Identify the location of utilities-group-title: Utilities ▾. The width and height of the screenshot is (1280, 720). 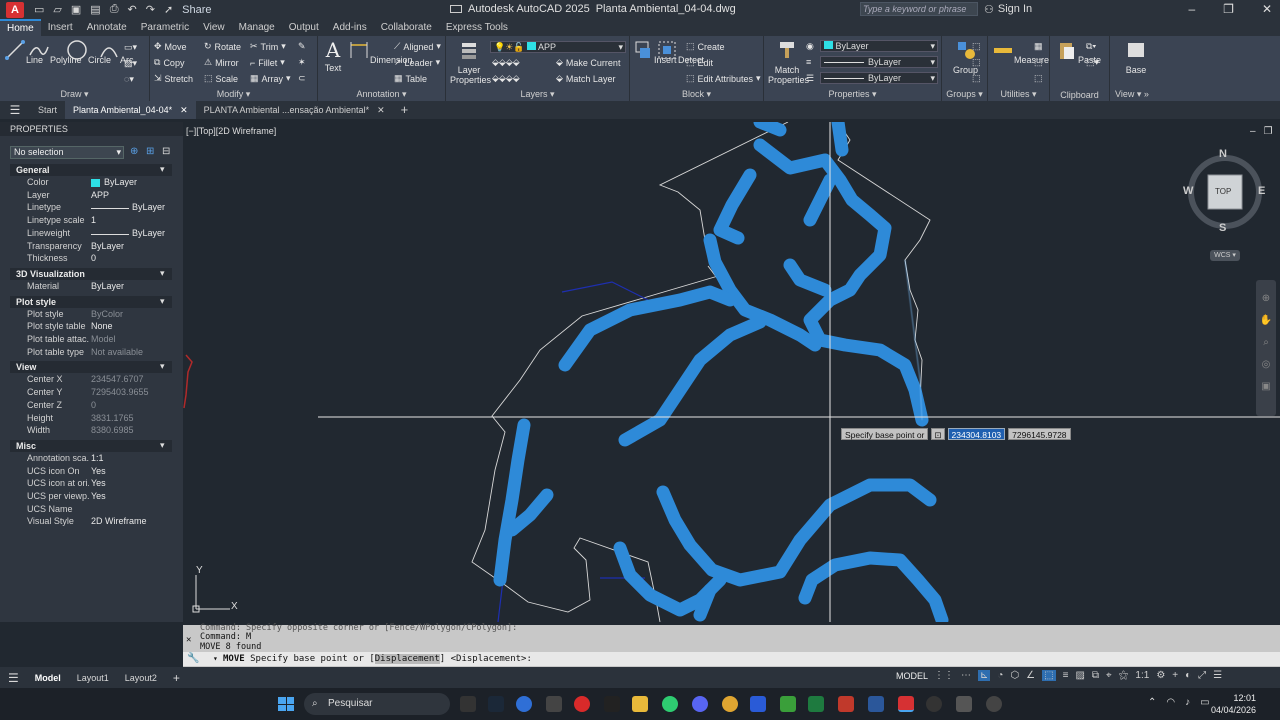
(1018, 94).